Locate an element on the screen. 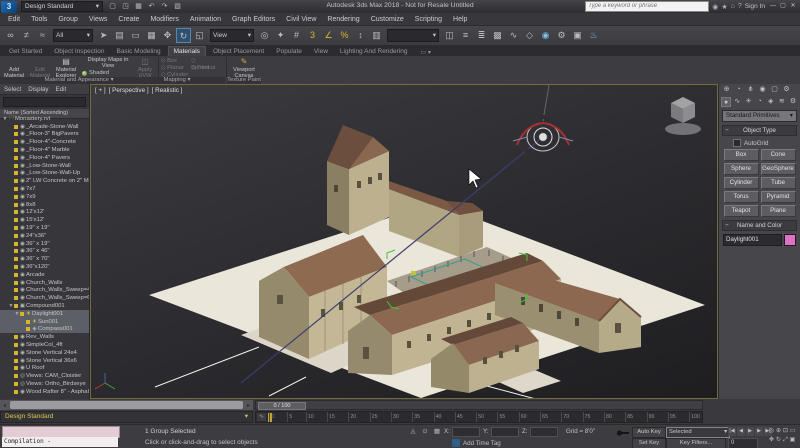 This screenshot has height=448, width=800. display-tab-icon: ▢ is located at coordinates (774, 90).